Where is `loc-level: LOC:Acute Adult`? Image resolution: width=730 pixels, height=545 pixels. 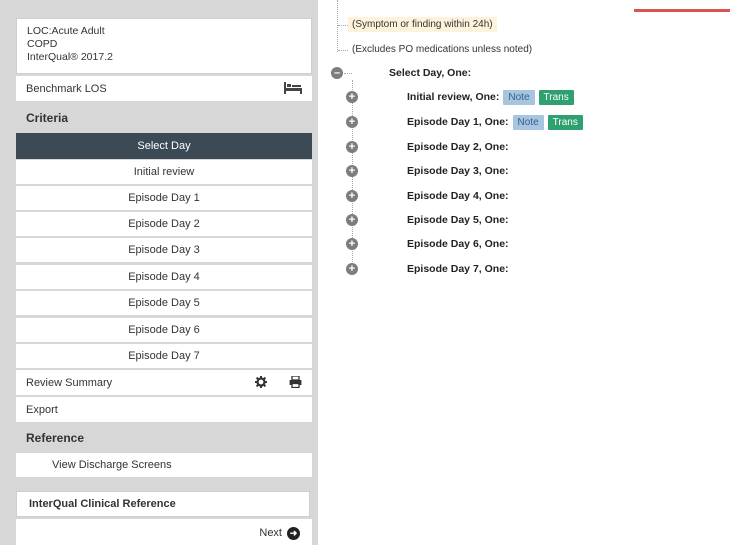 loc-level: LOC:Acute Adult is located at coordinates (66, 31).